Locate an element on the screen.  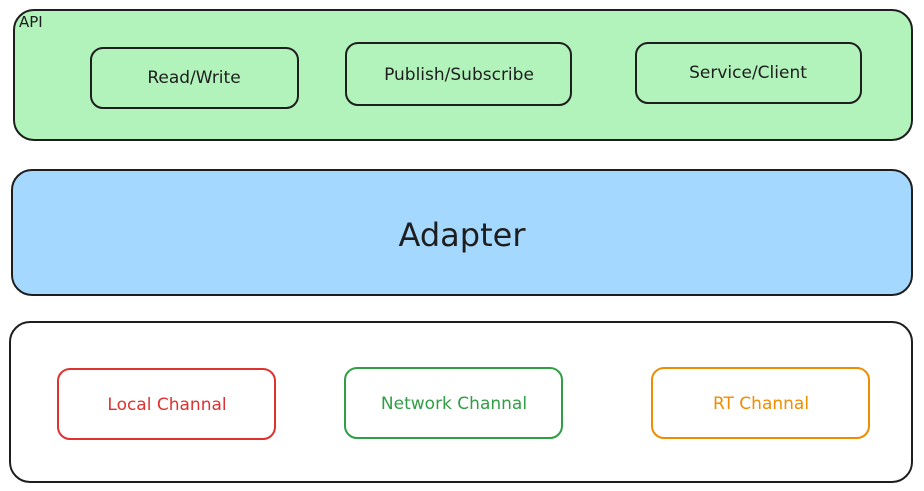
publish-subscribe-box: Publish/Subscribe is located at coordinates (458, 74).